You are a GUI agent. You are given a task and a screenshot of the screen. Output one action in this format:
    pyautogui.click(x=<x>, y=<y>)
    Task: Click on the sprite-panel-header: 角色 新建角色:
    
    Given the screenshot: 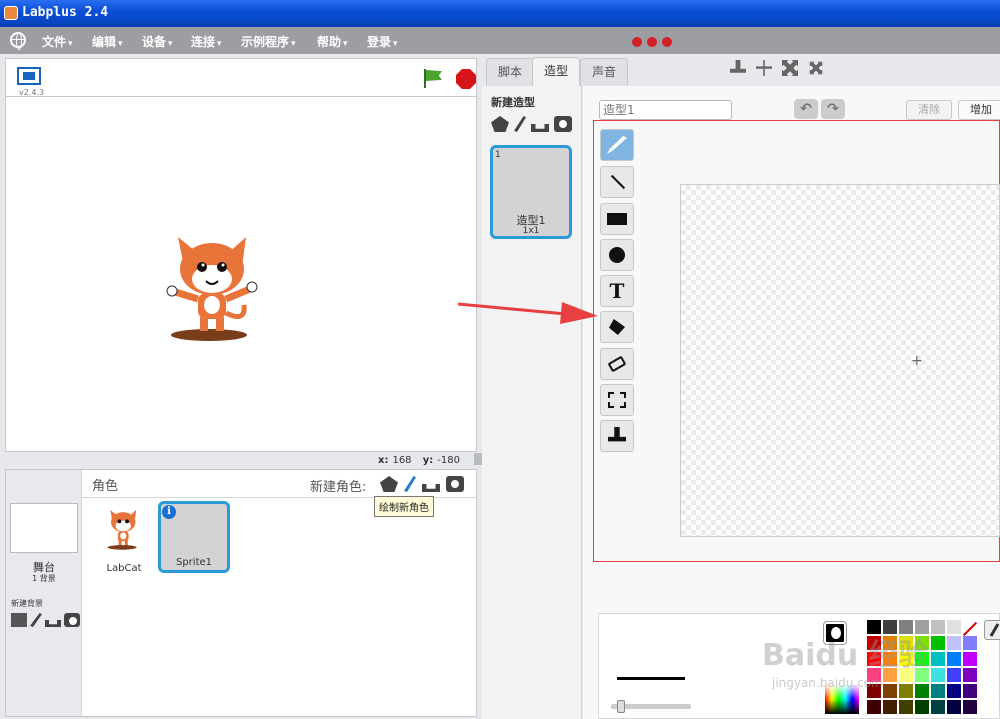 What is the action you would take?
    pyautogui.click(x=279, y=484)
    